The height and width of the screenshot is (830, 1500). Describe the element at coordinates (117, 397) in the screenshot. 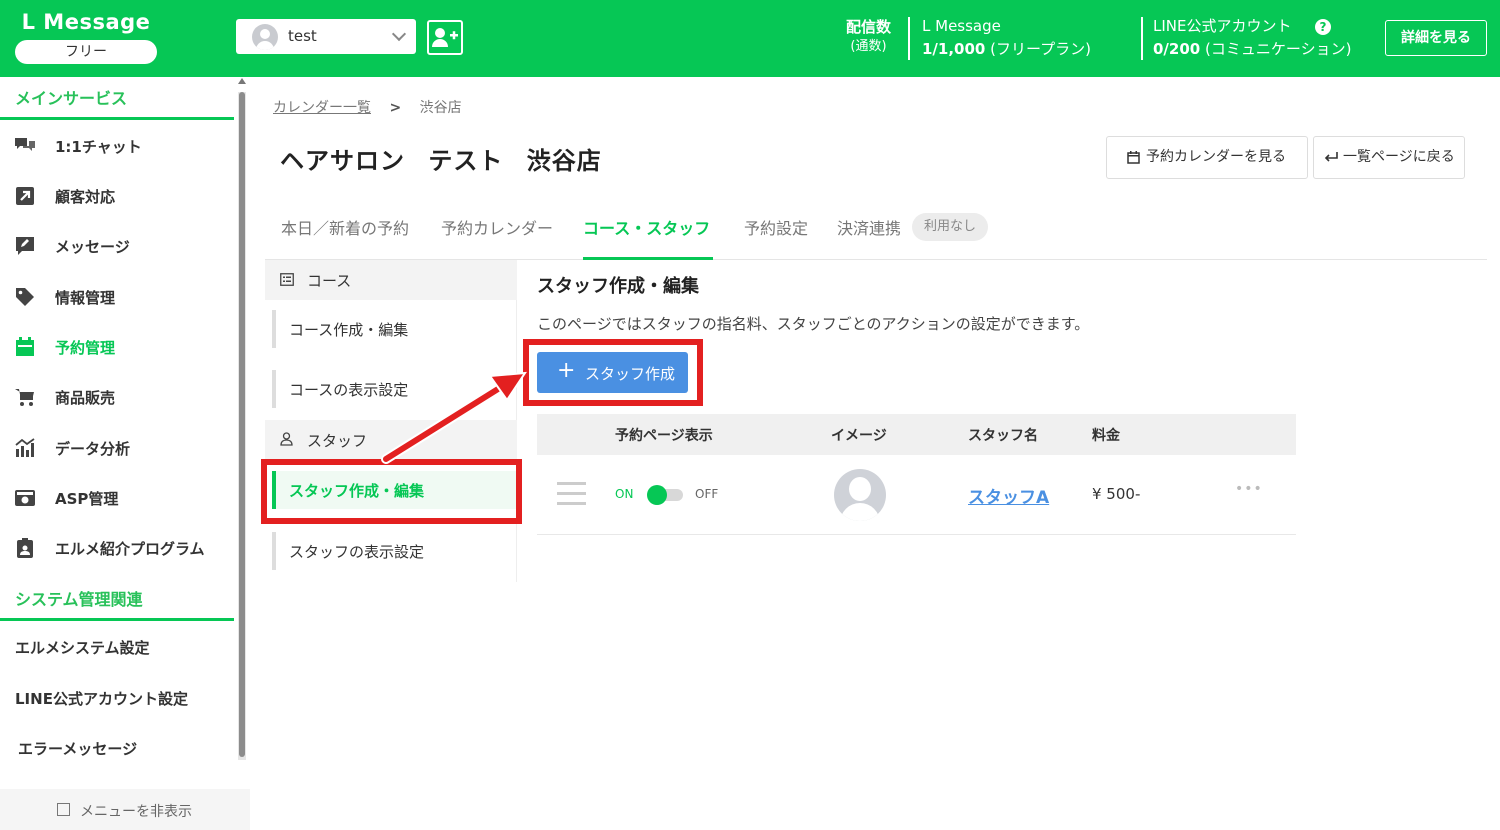

I see `sidebar-item-sales: 商品販売` at that location.